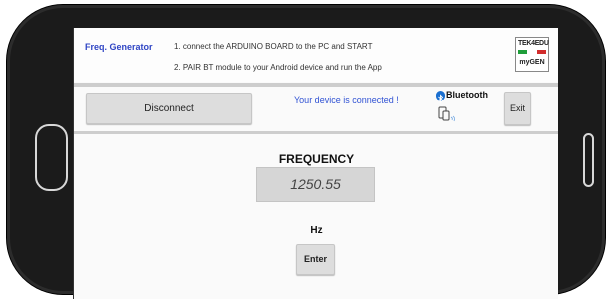 The image size is (612, 299). What do you see at coordinates (315, 184) in the screenshot?
I see `frequency-input: 1250.55` at bounding box center [315, 184].